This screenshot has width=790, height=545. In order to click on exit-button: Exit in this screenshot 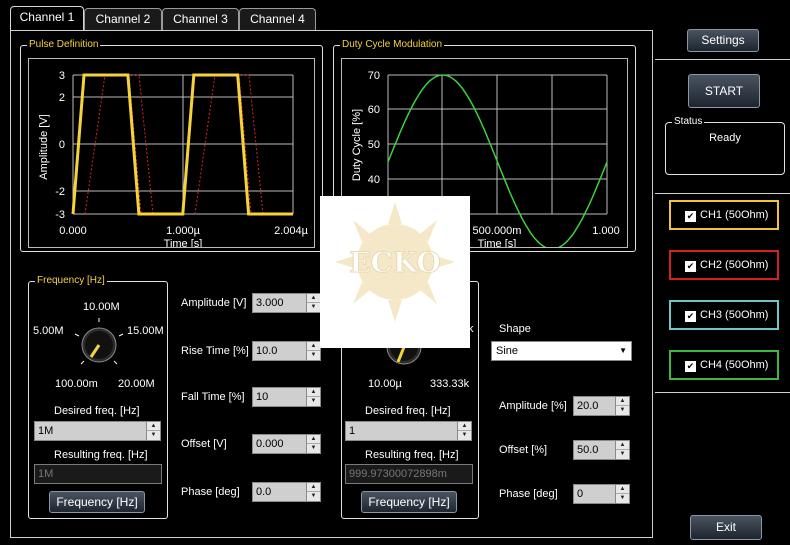, I will do `click(726, 527)`.